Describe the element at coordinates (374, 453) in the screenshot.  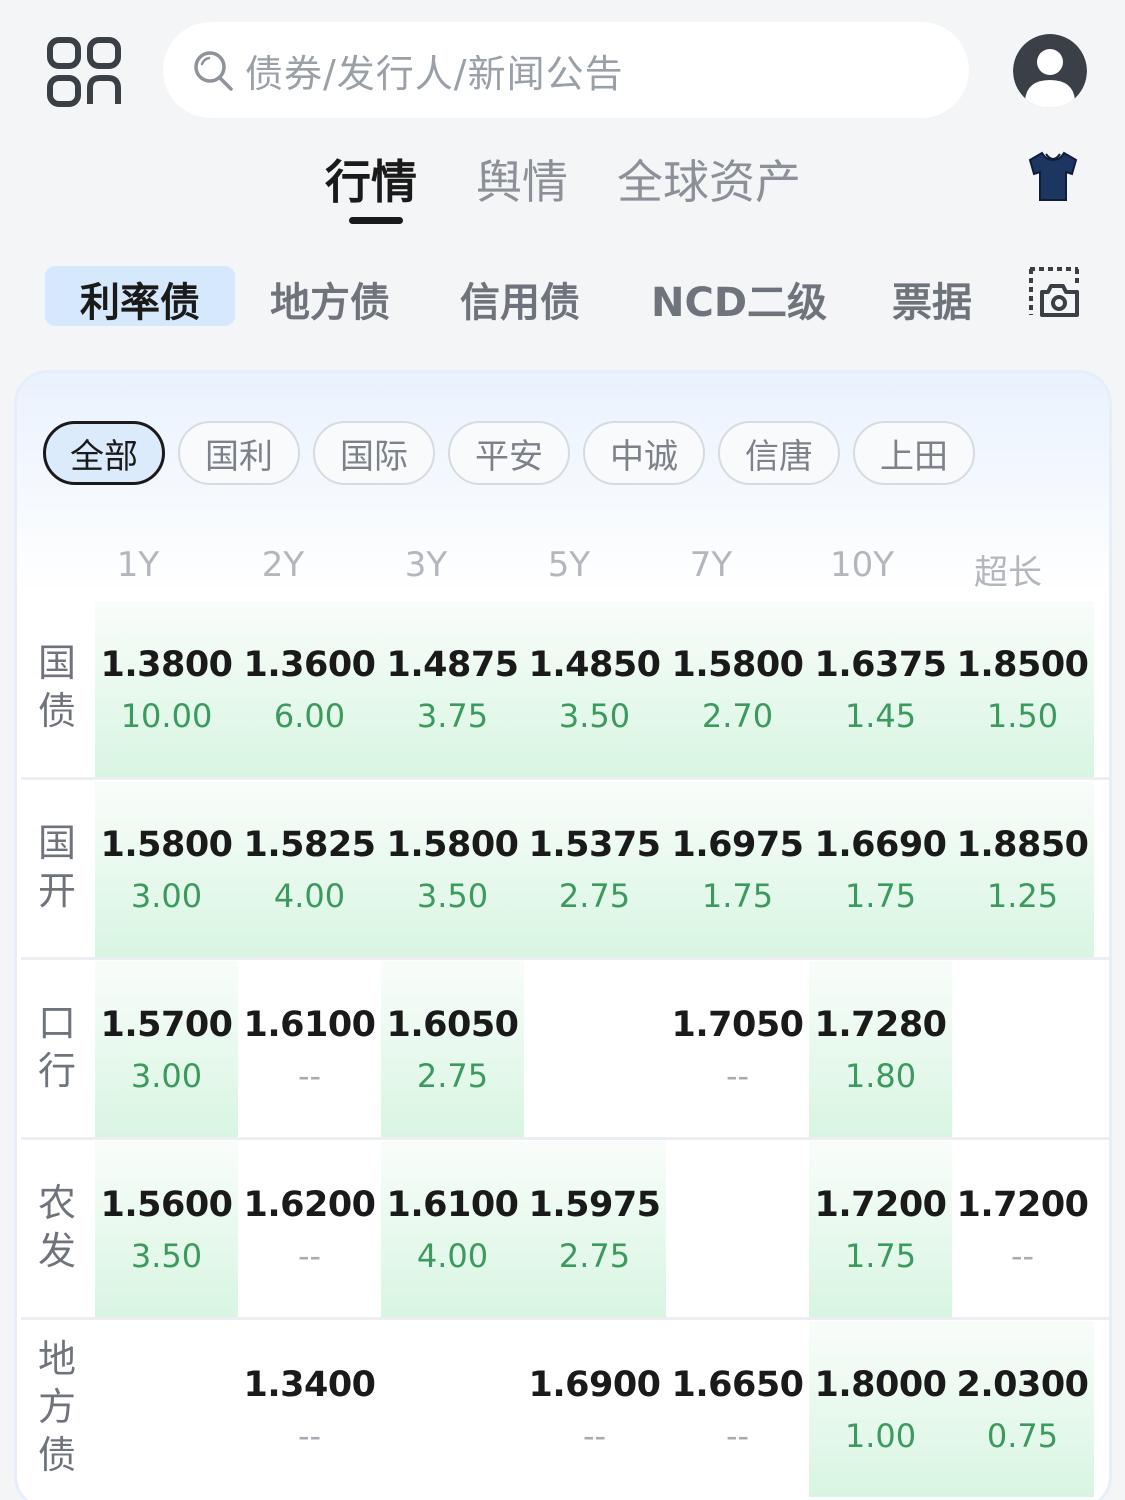
I see `broker-chip-guoji: 国际` at that location.